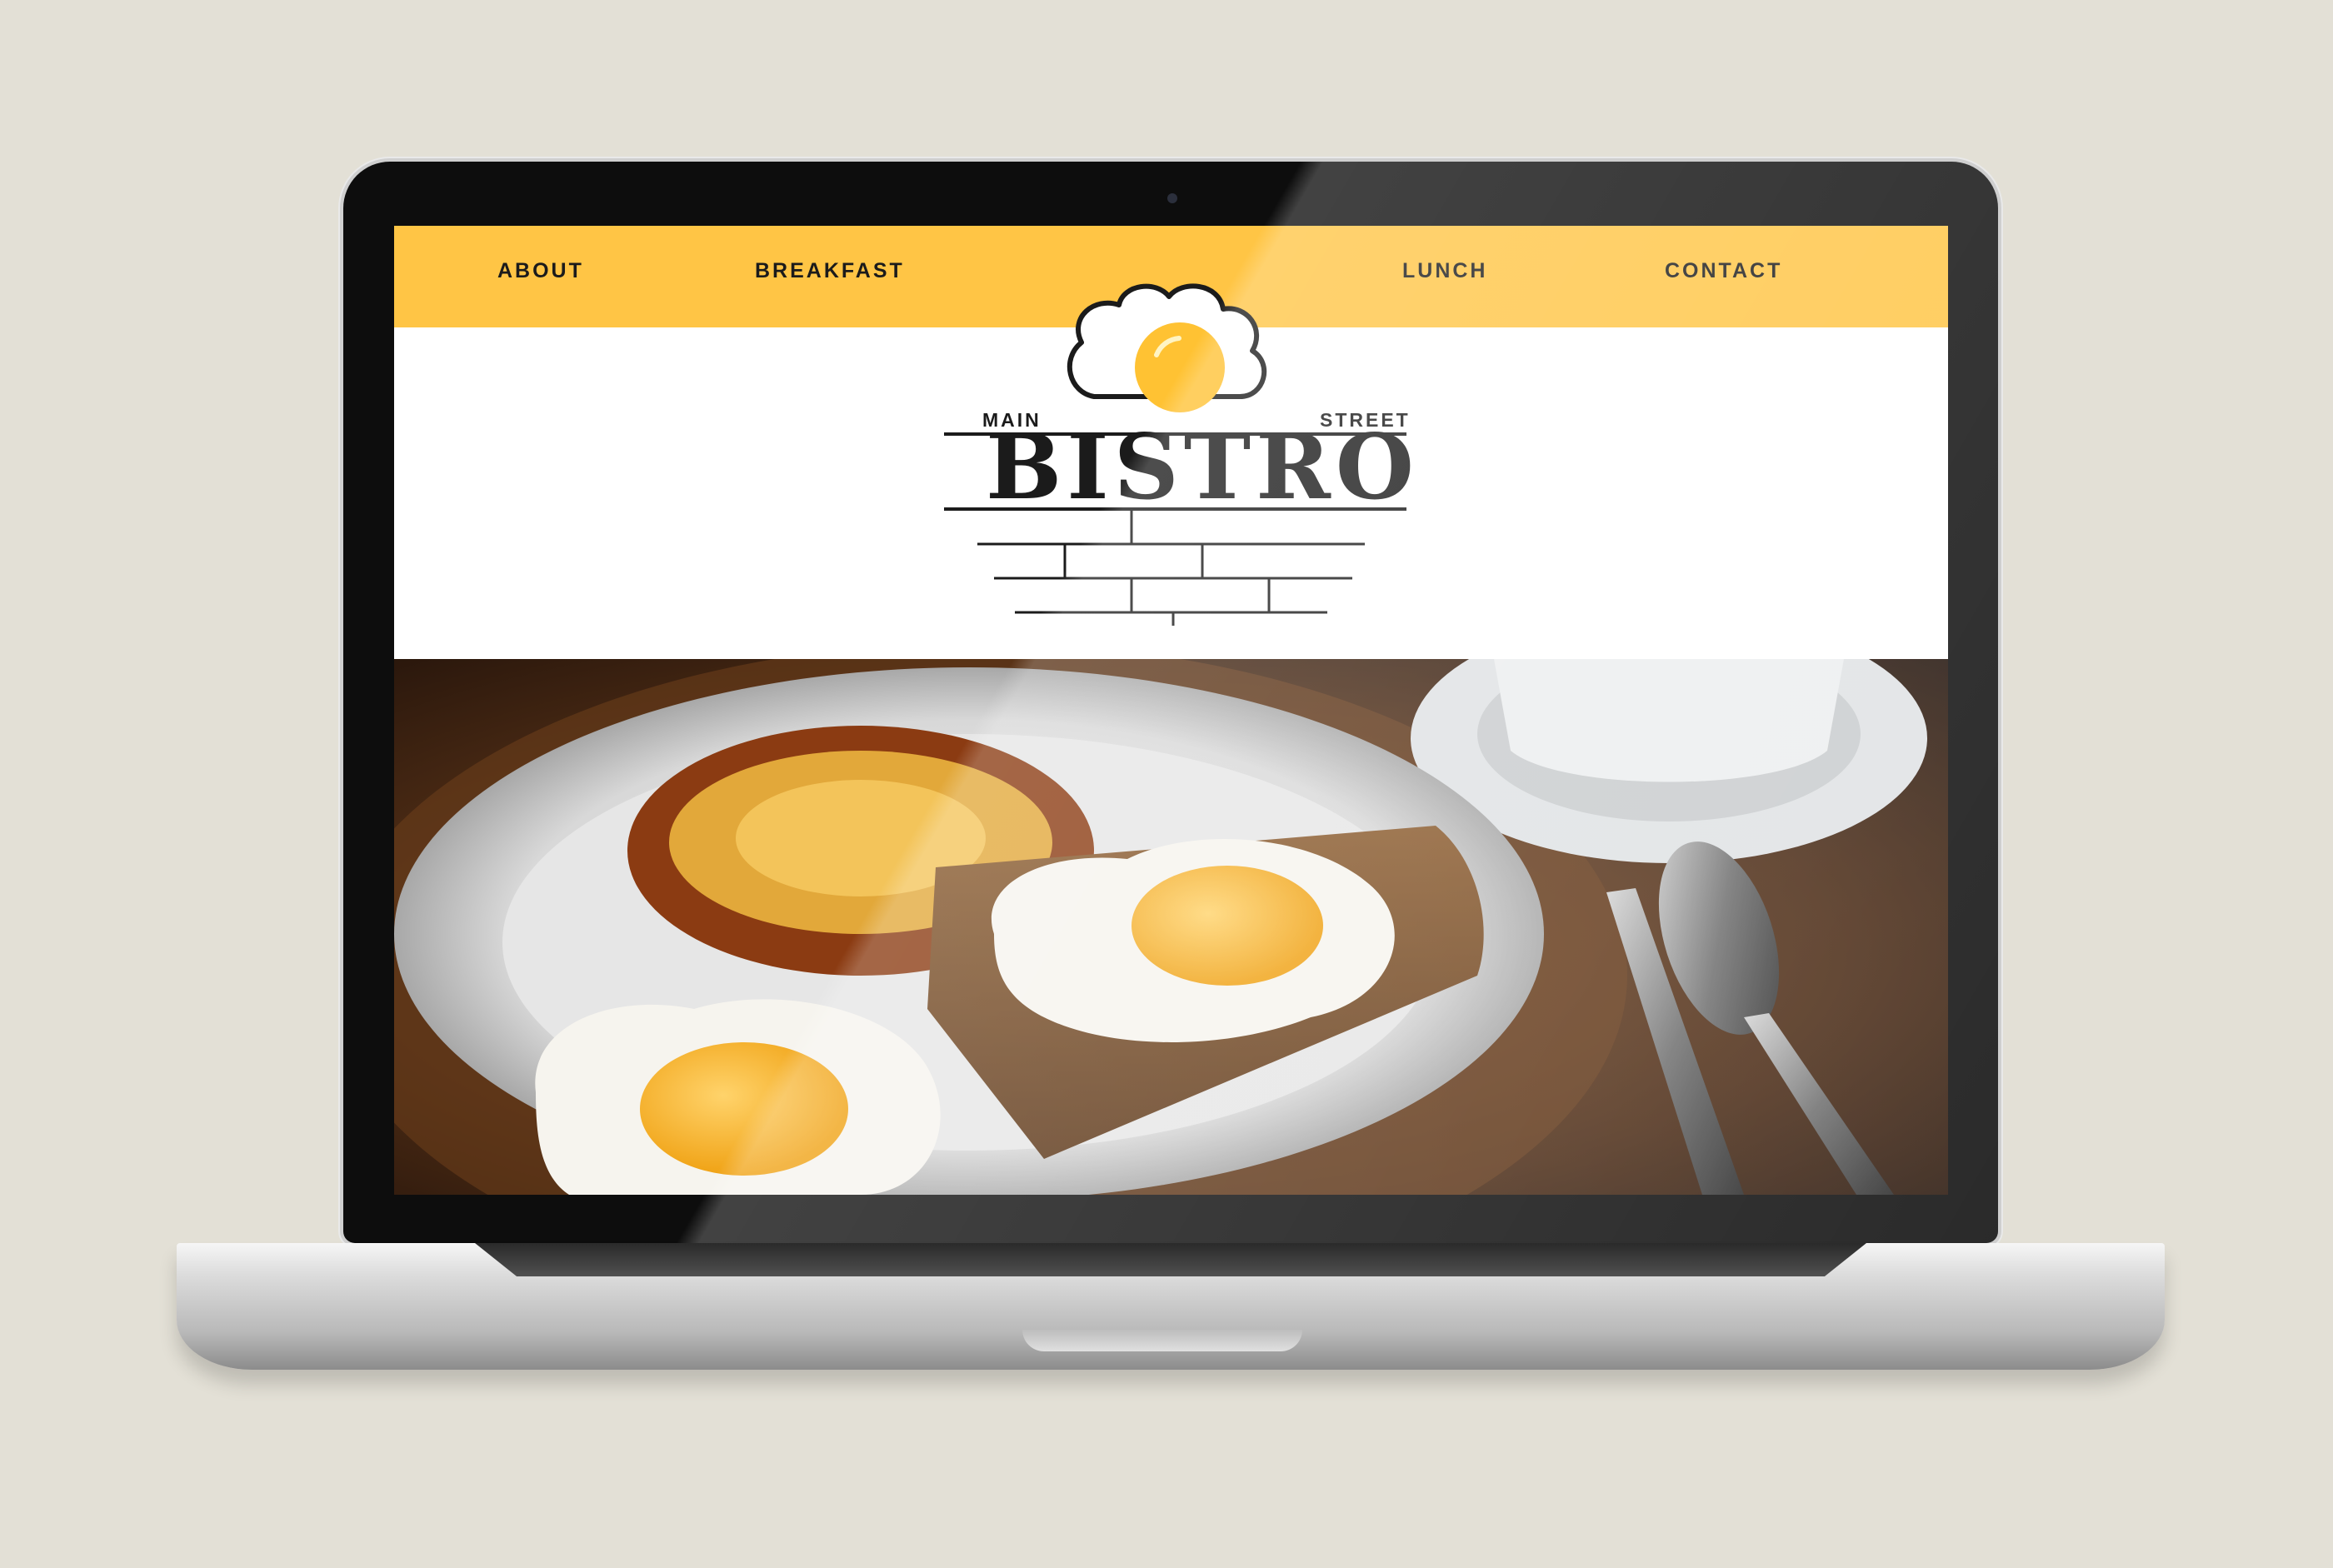 Image resolution: width=2333 pixels, height=1568 pixels. I want to click on laptop-hinge, so click(1170, 1259).